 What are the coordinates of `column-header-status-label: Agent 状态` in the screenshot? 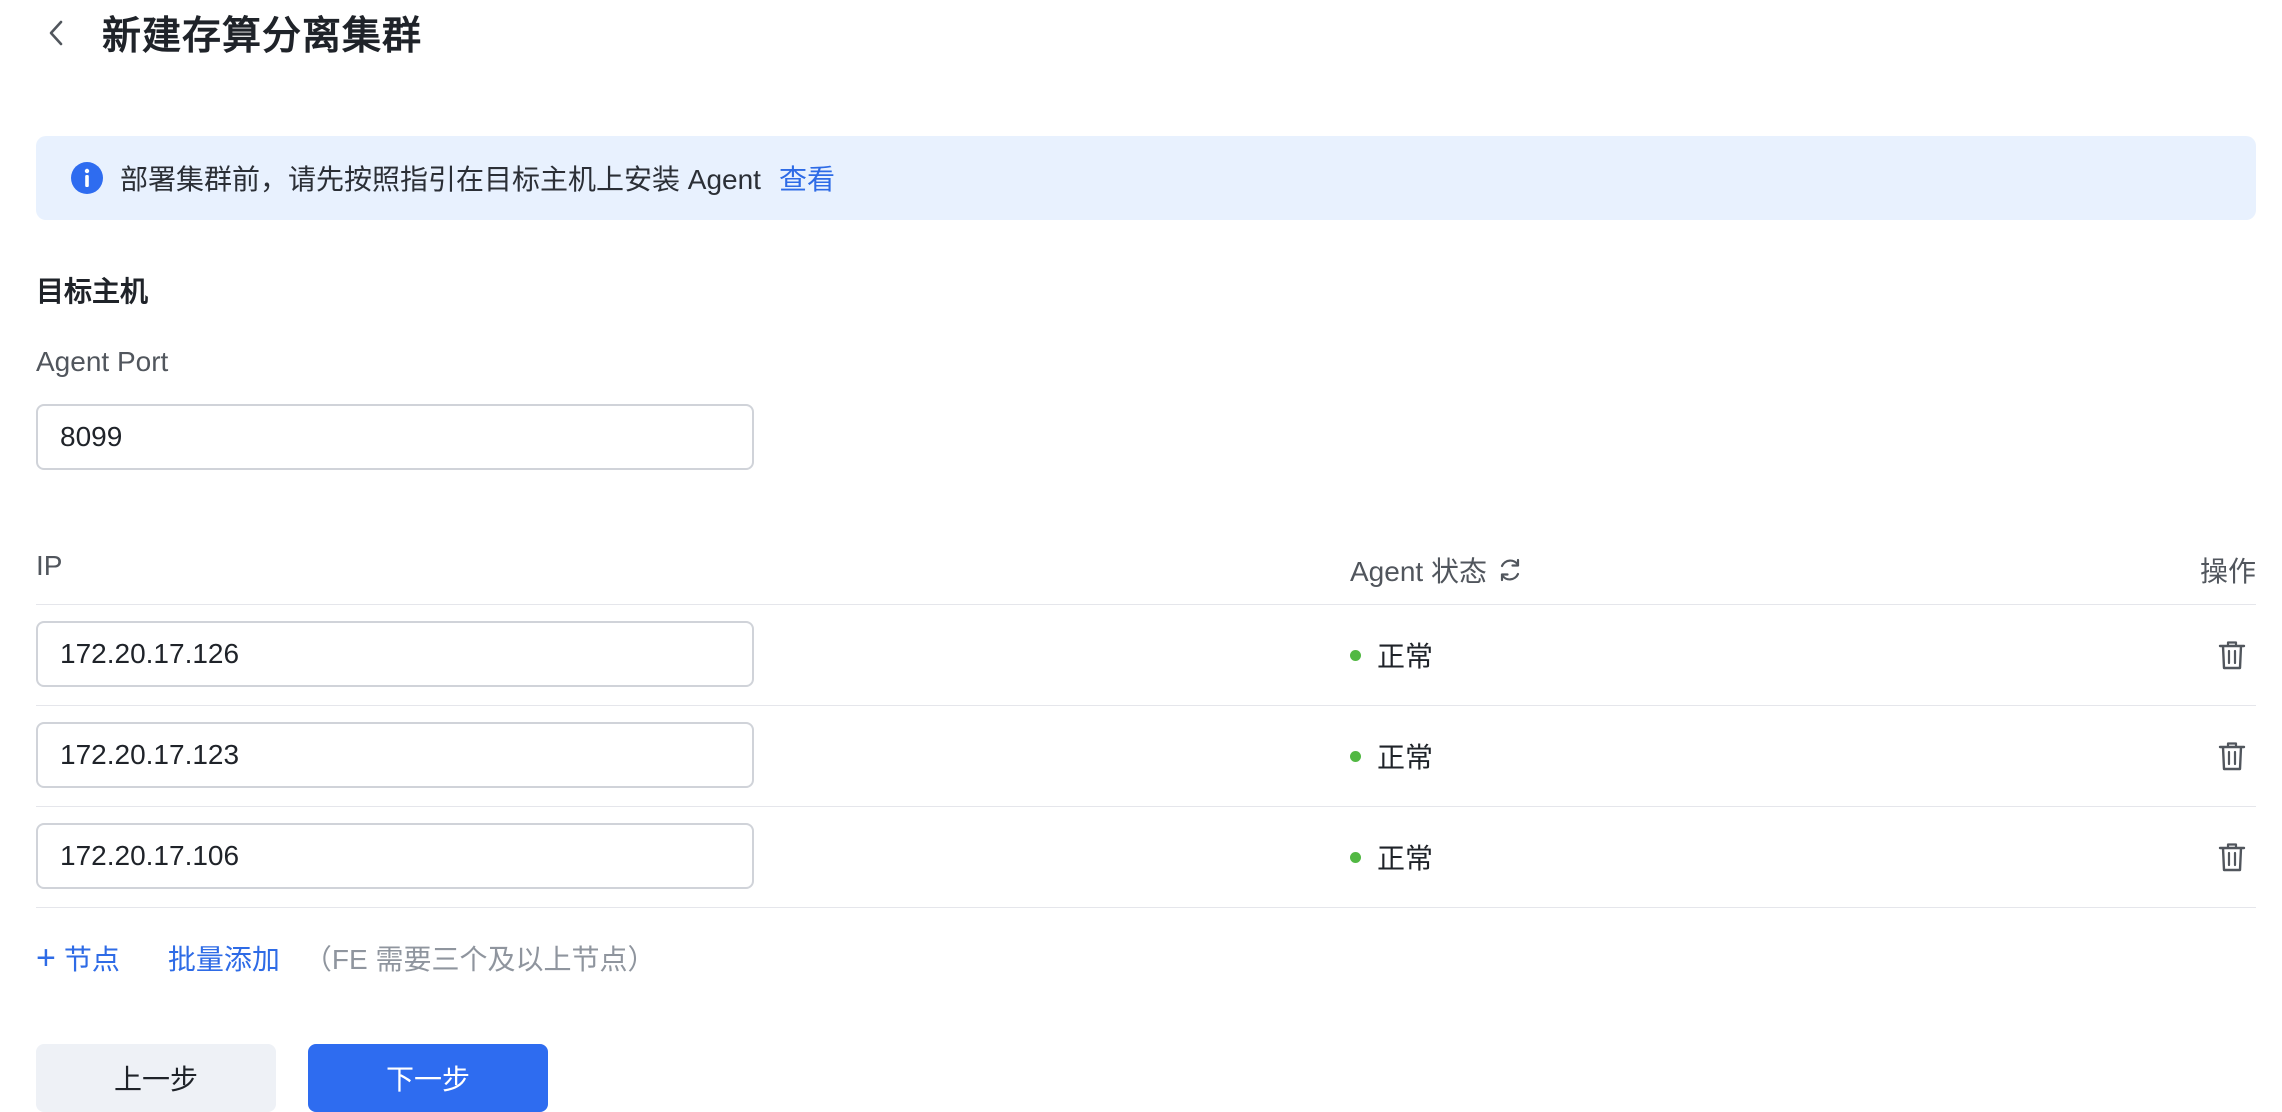 It's located at (1418, 571).